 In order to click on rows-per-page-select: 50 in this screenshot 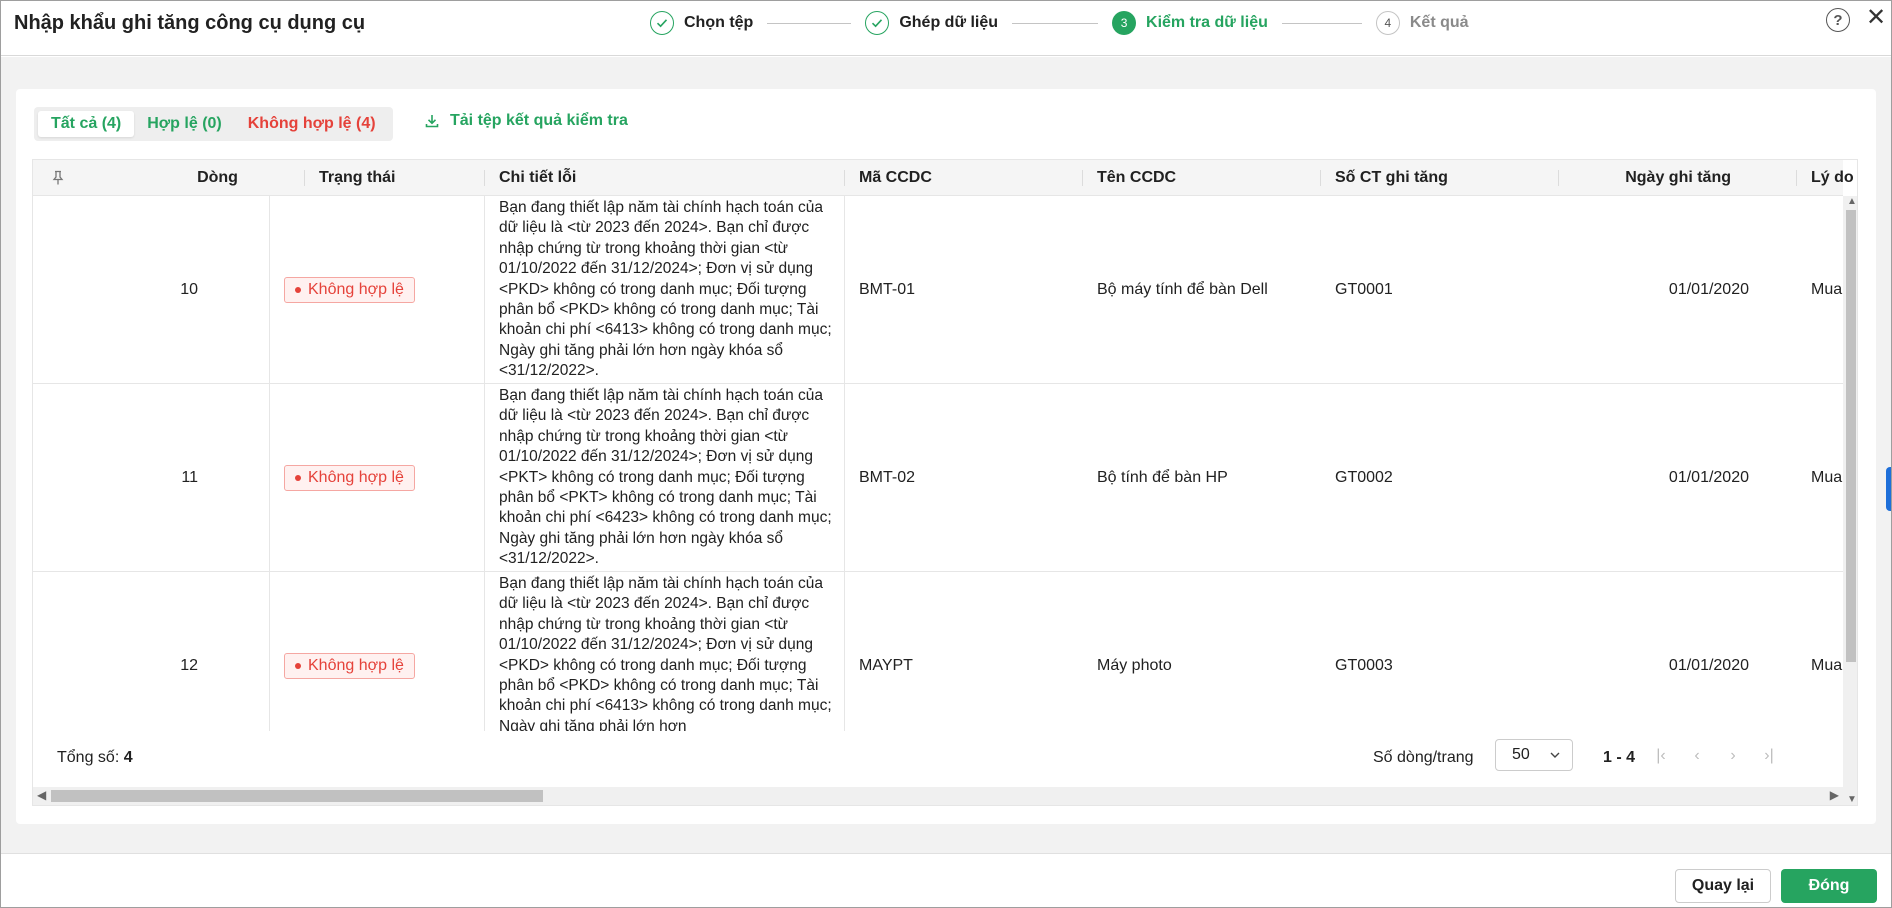, I will do `click(1534, 755)`.